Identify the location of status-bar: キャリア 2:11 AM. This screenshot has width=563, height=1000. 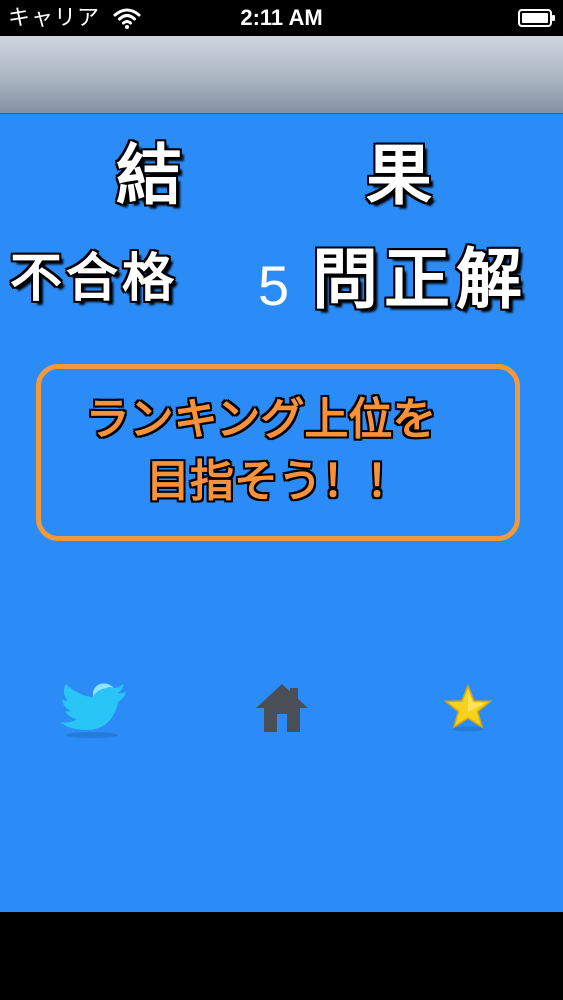
(281, 18).